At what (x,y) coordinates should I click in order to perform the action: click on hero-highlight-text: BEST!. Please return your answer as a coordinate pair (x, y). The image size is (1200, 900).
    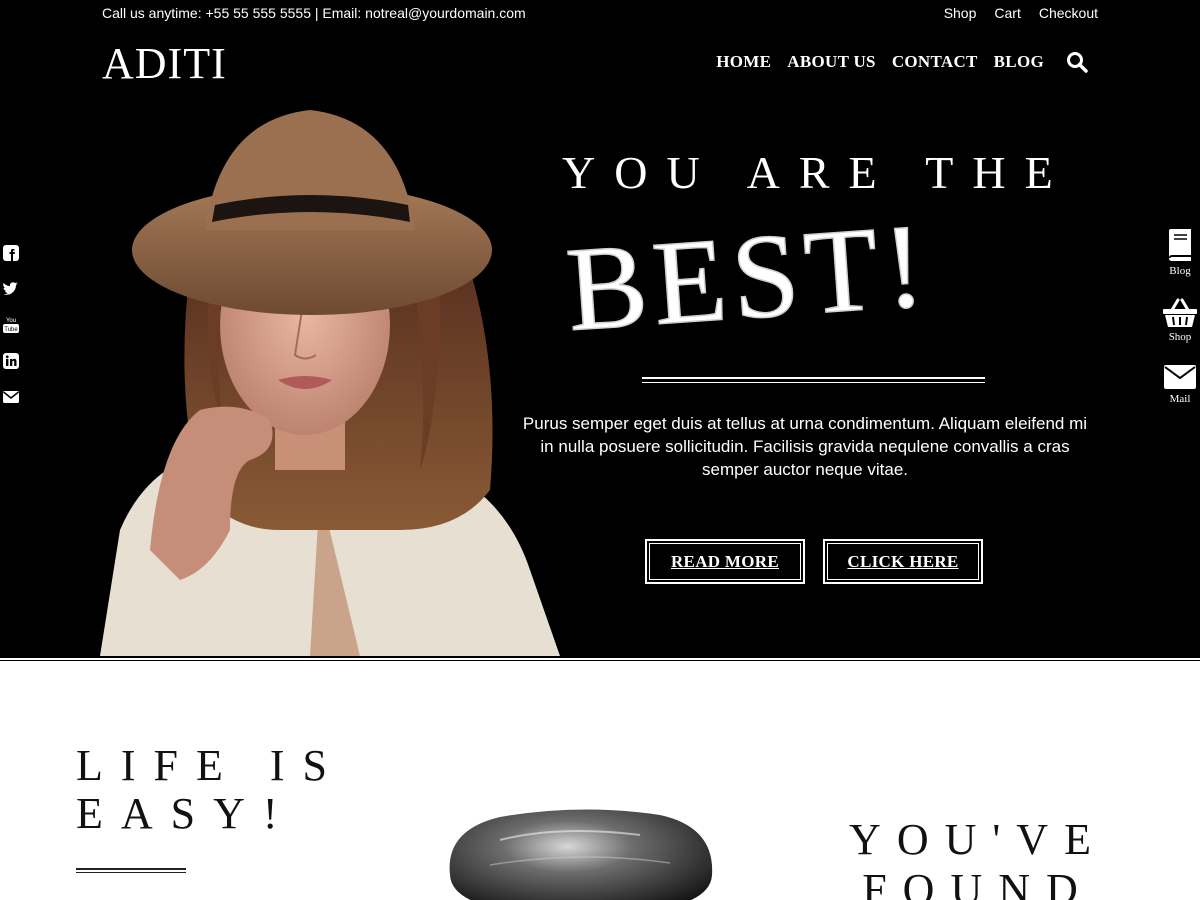
    Looking at the image, I should click on (748, 280).